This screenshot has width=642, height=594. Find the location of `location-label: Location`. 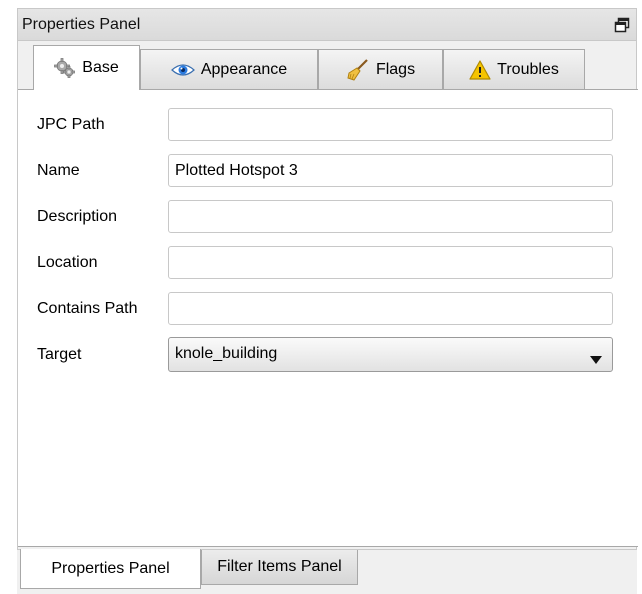

location-label: Location is located at coordinates (67, 262).